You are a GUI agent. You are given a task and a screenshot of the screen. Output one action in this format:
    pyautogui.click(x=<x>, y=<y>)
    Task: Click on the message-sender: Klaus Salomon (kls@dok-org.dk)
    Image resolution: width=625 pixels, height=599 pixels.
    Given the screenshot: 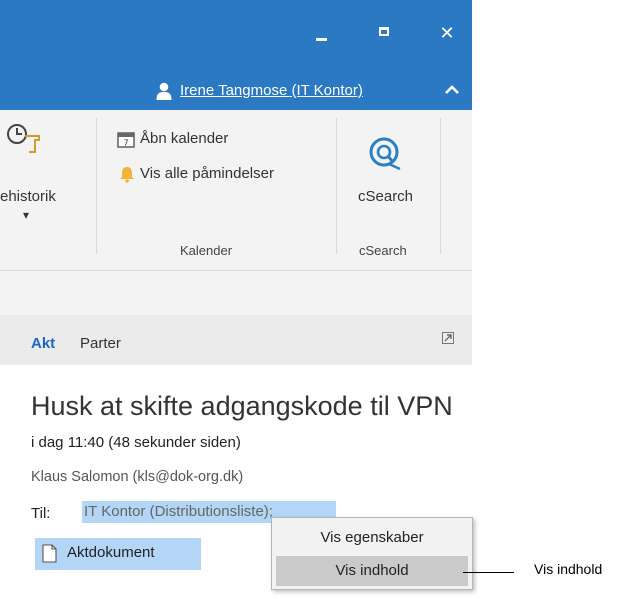 What is the action you would take?
    pyautogui.click(x=137, y=477)
    